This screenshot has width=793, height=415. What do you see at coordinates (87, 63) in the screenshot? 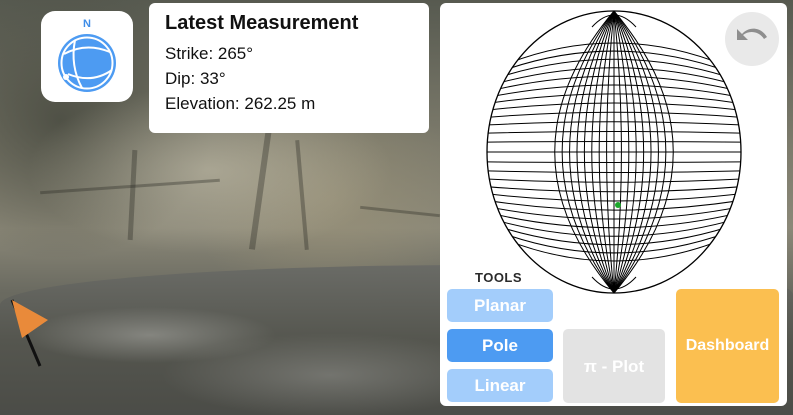
I see `compass-icon` at bounding box center [87, 63].